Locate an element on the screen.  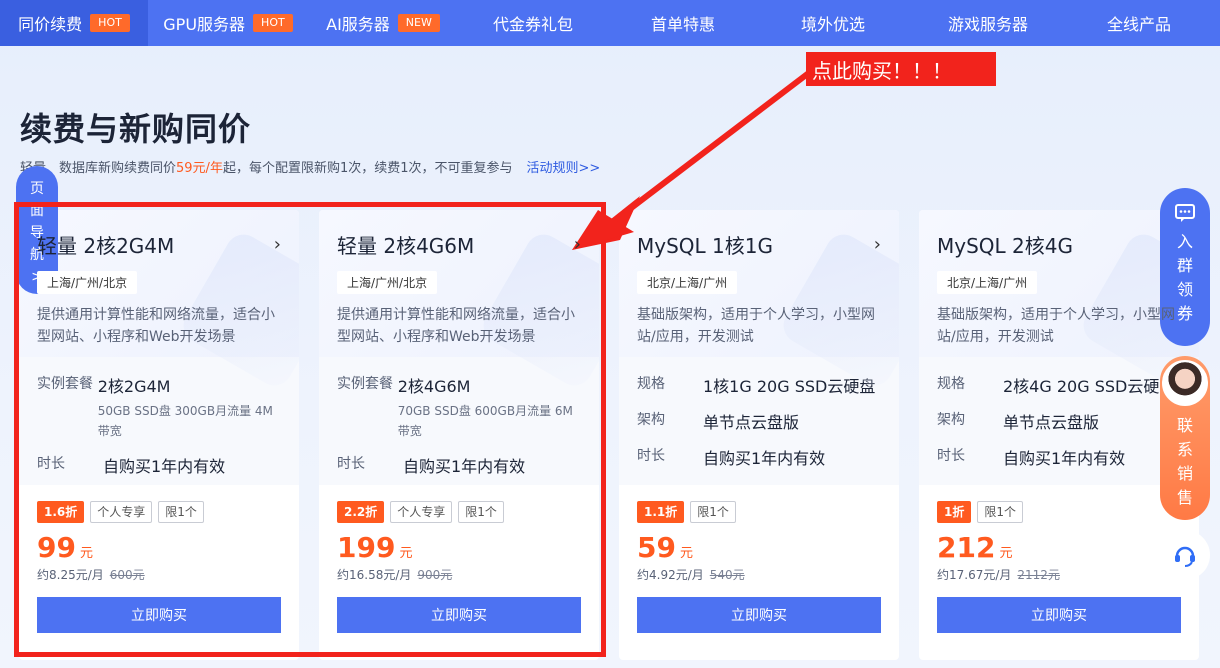
annotation-label: 点此购买！！！ is located at coordinates (901, 69).